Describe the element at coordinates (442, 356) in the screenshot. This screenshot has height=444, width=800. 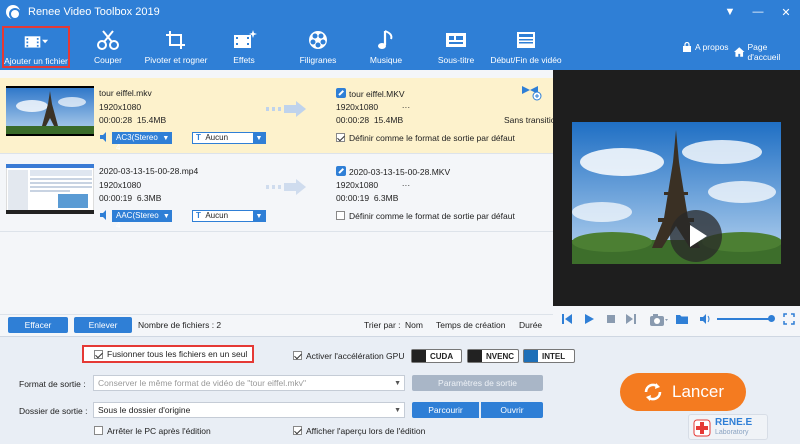
I see `cuda-label: CUDA` at that location.